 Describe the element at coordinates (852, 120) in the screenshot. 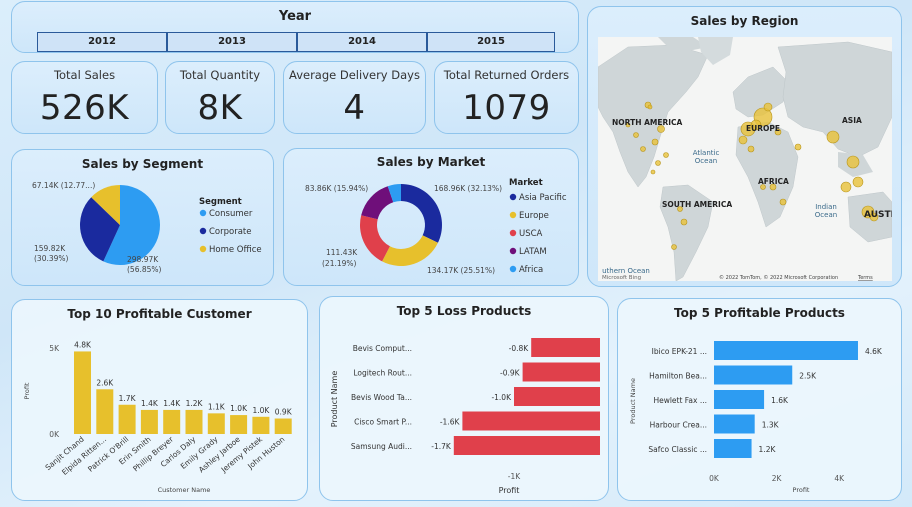

I see `map-label-asia: ASIA` at that location.